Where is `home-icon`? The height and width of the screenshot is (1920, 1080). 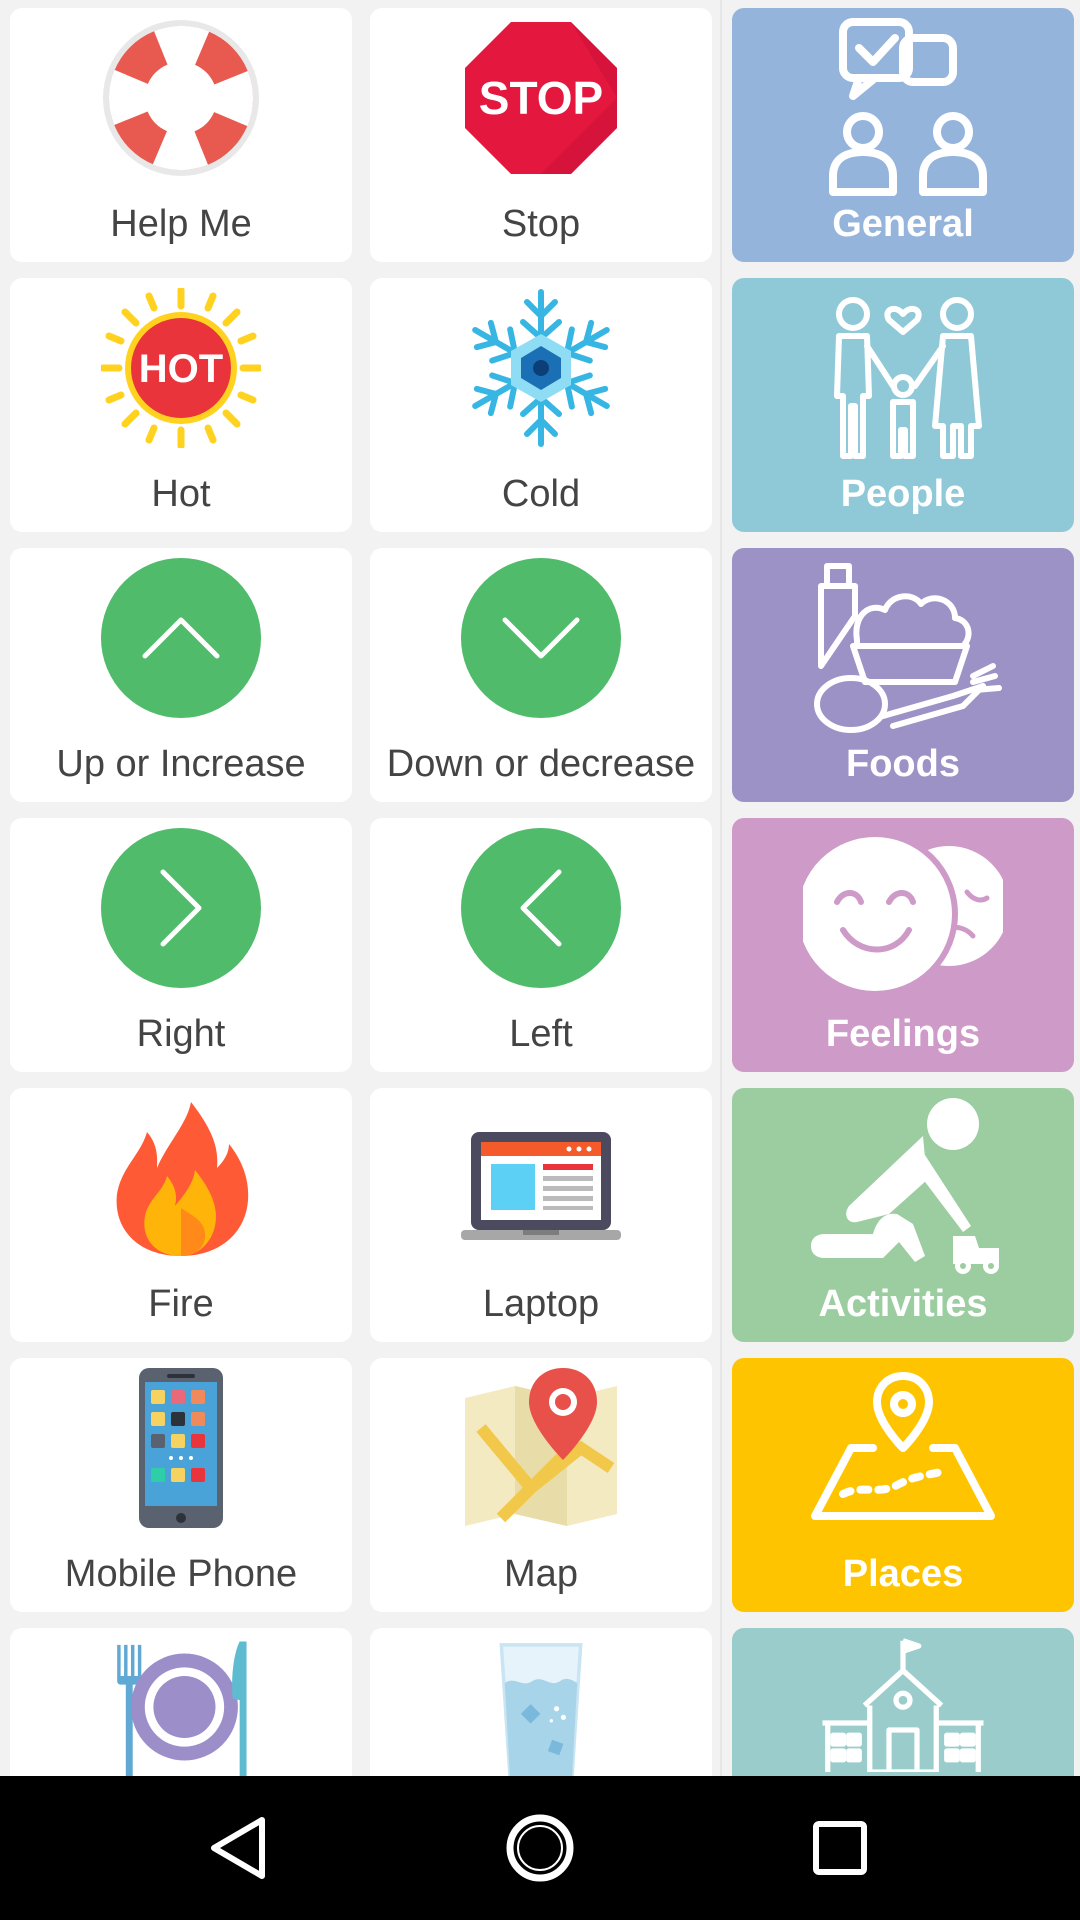 home-icon is located at coordinates (540, 1848).